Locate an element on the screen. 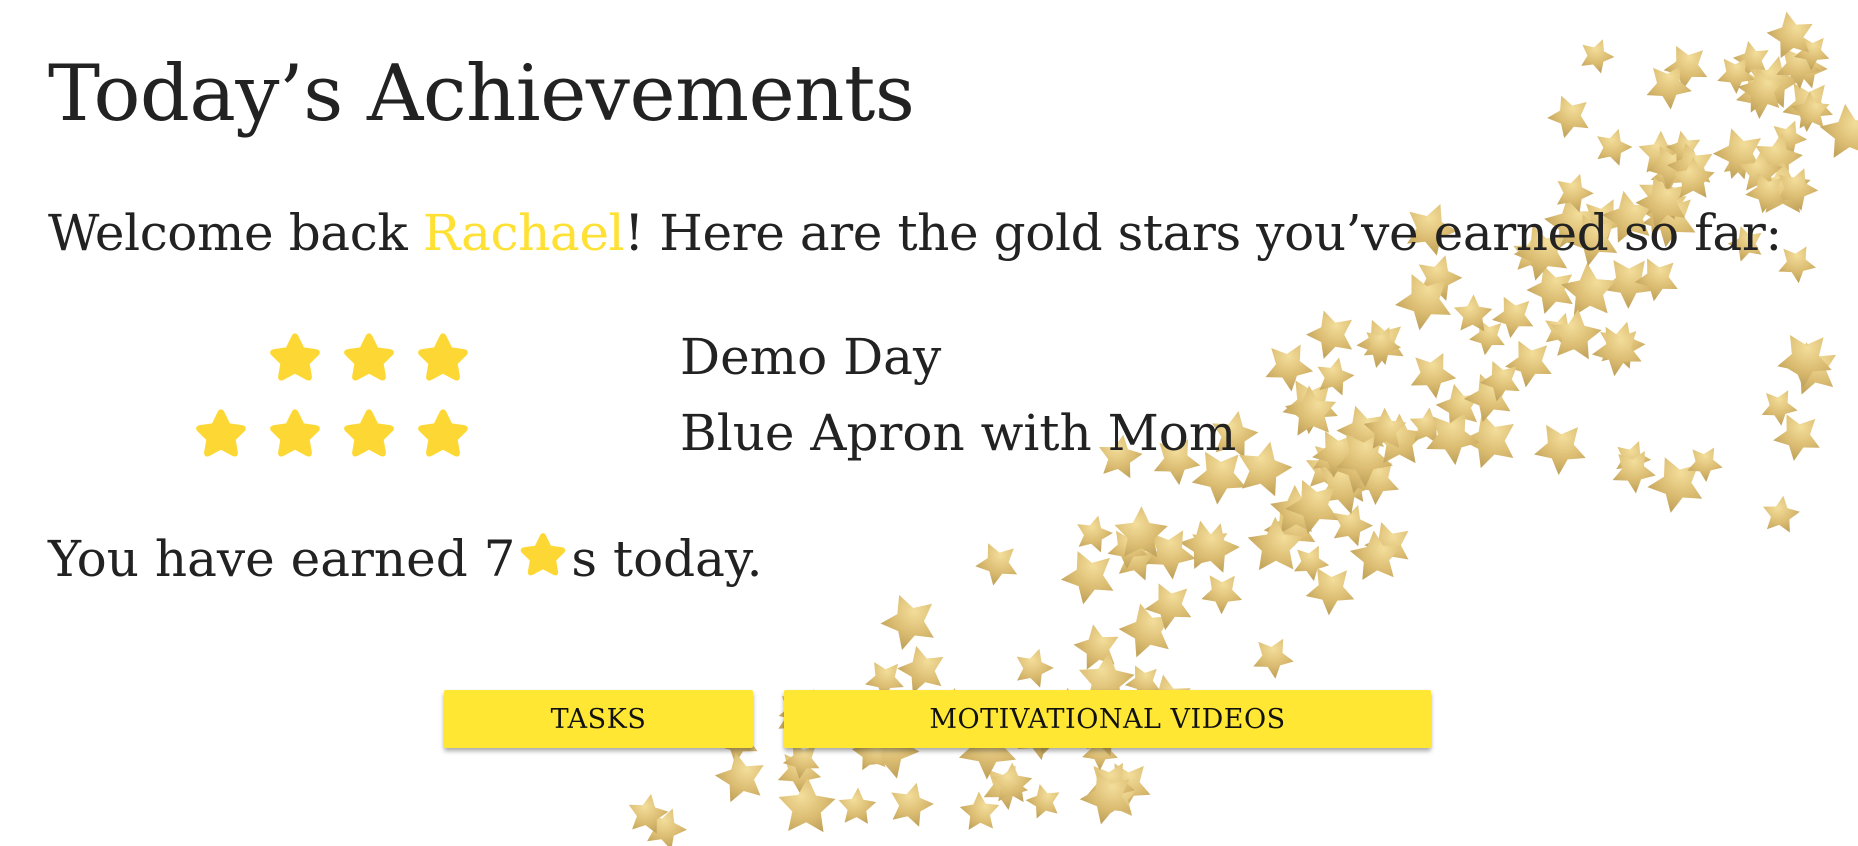 The height and width of the screenshot is (846, 1858). summary-suffix: s today. is located at coordinates (667, 559).